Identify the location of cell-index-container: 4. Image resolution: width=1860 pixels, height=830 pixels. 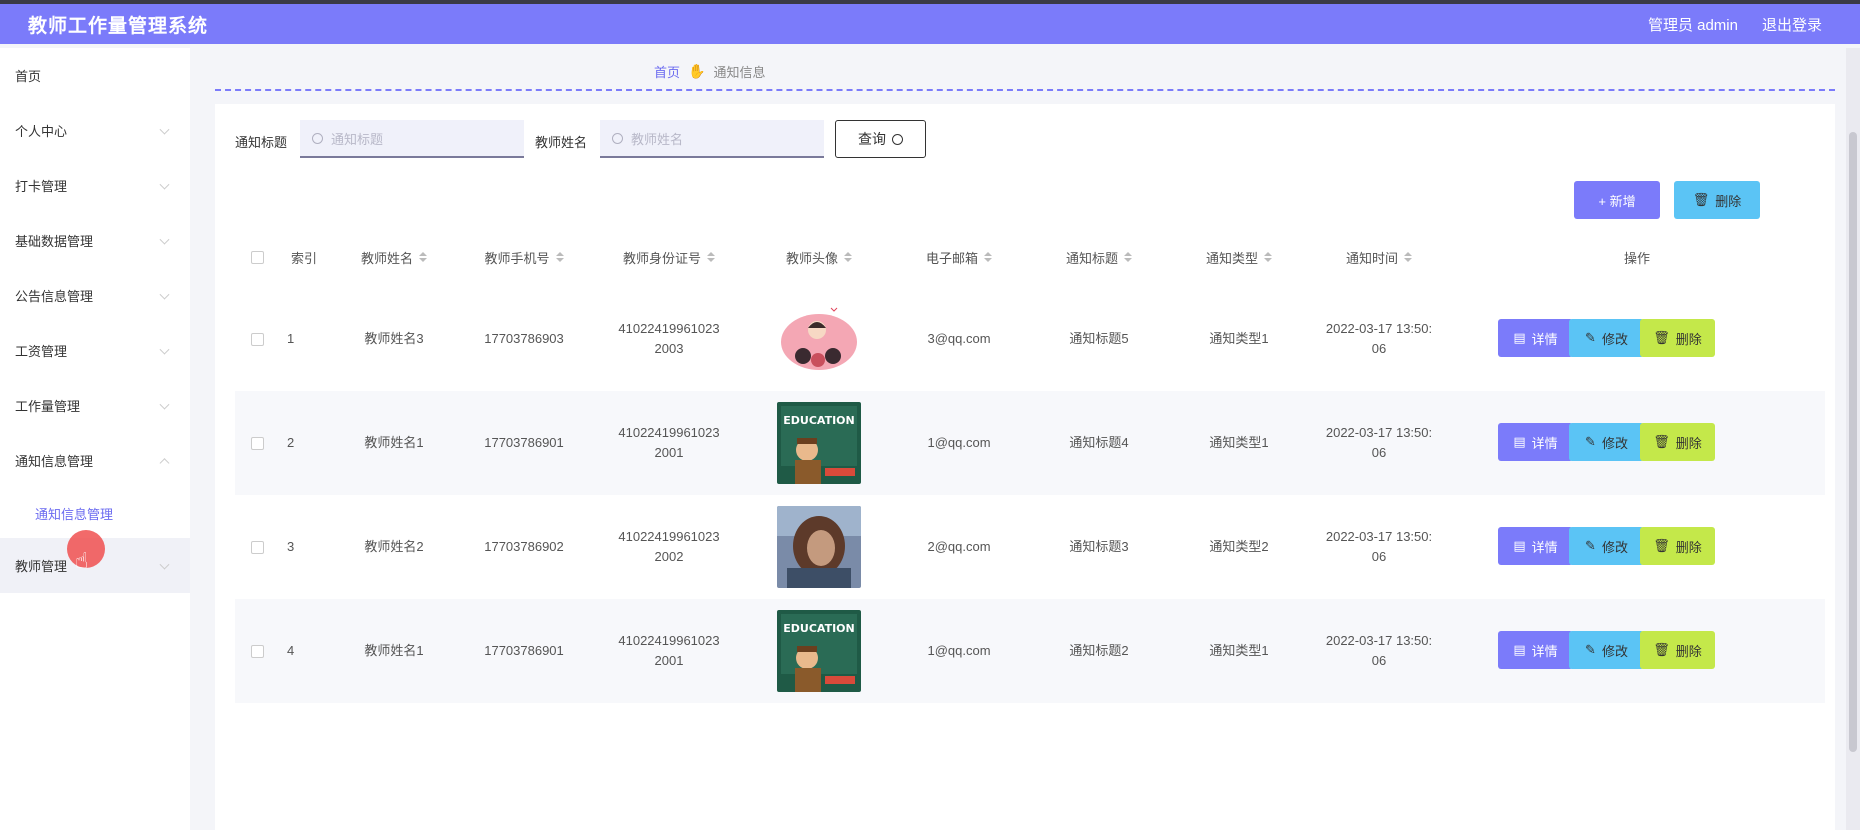
(304, 651).